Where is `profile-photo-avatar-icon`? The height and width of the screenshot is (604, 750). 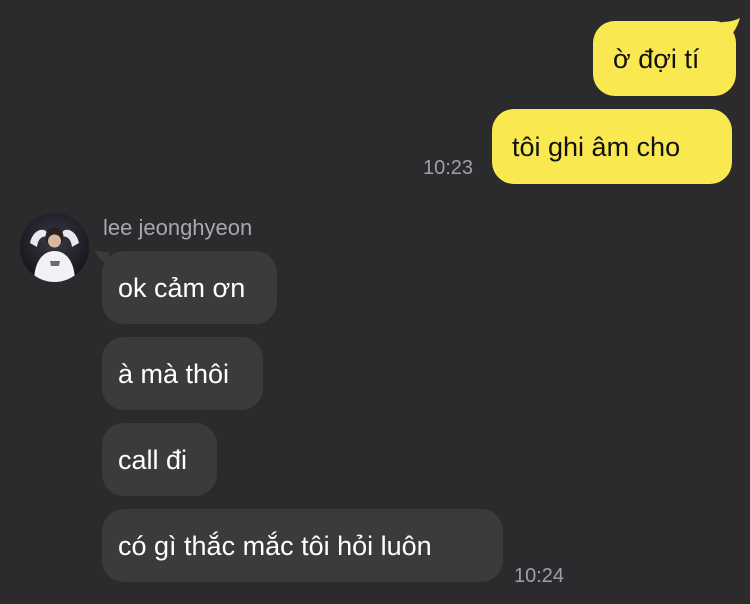
profile-photo-avatar-icon is located at coordinates (54, 247).